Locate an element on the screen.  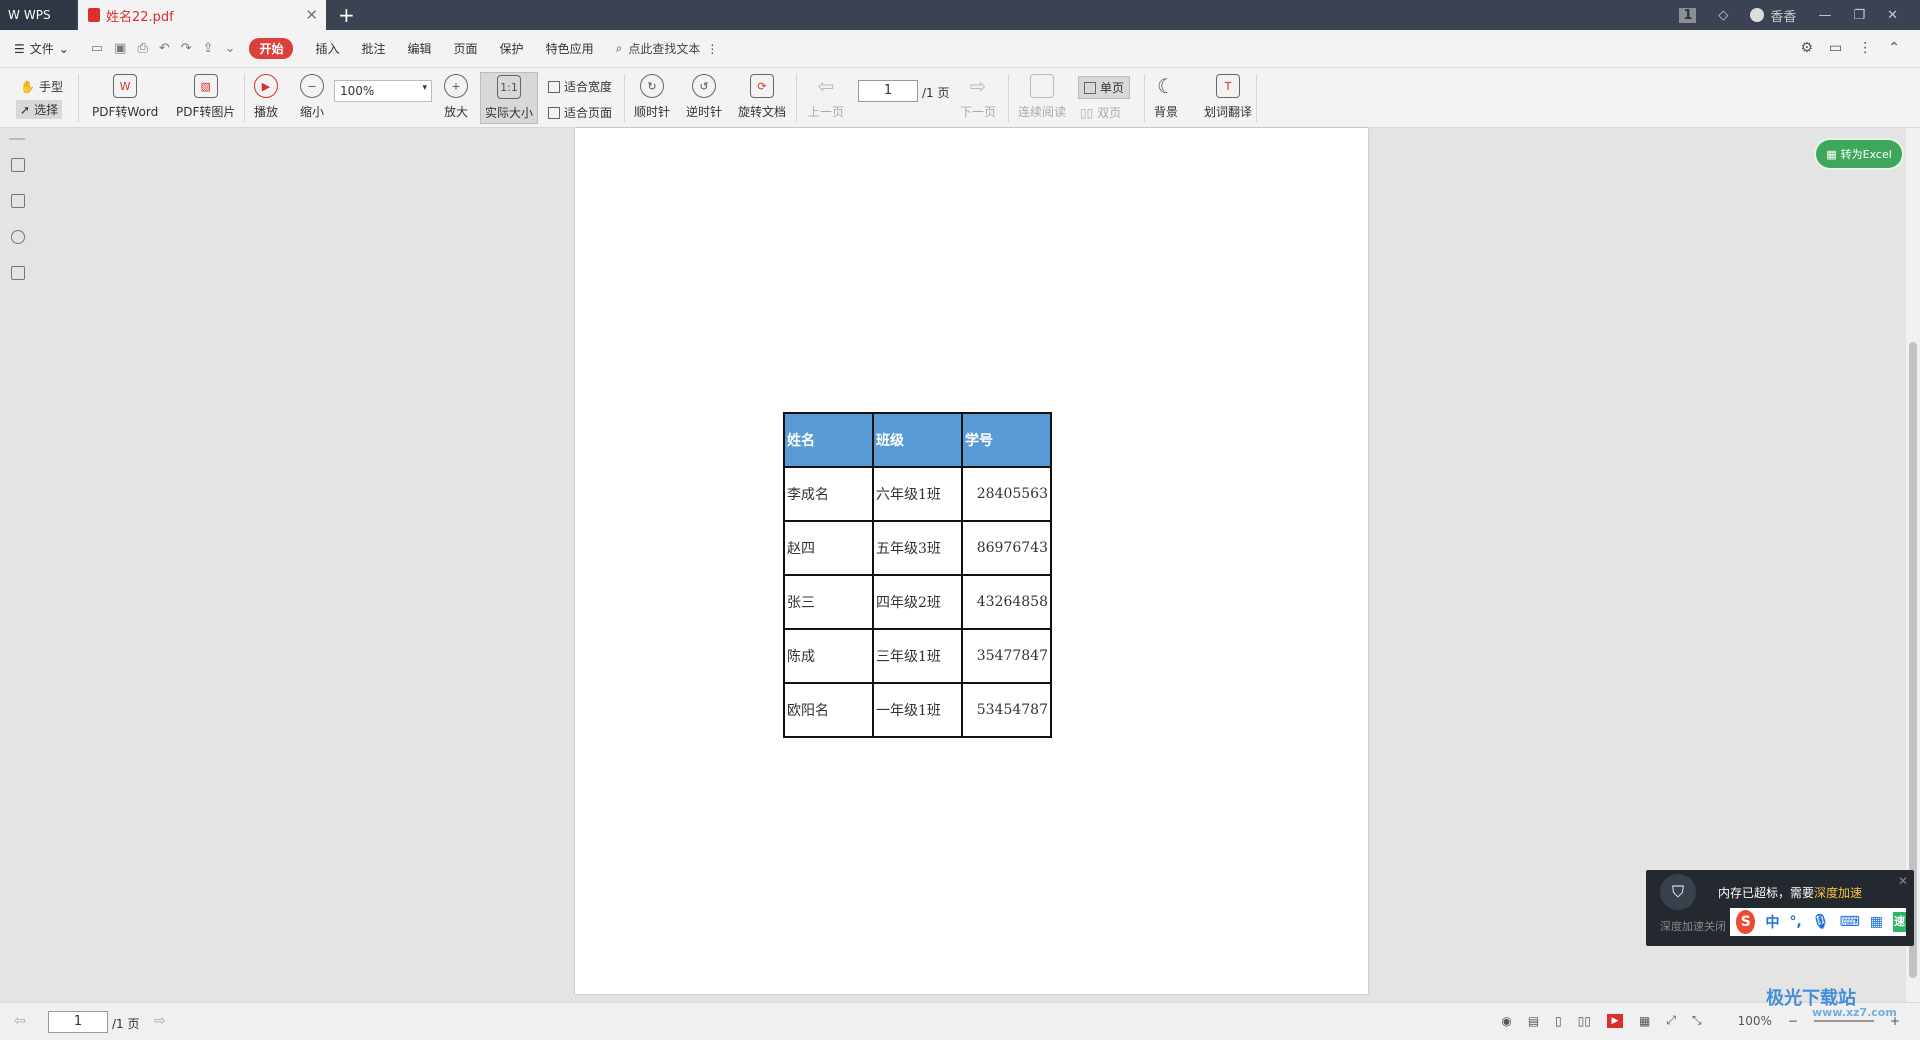
double-view-icon: ▯▯ is located at coordinates (1584, 1021).